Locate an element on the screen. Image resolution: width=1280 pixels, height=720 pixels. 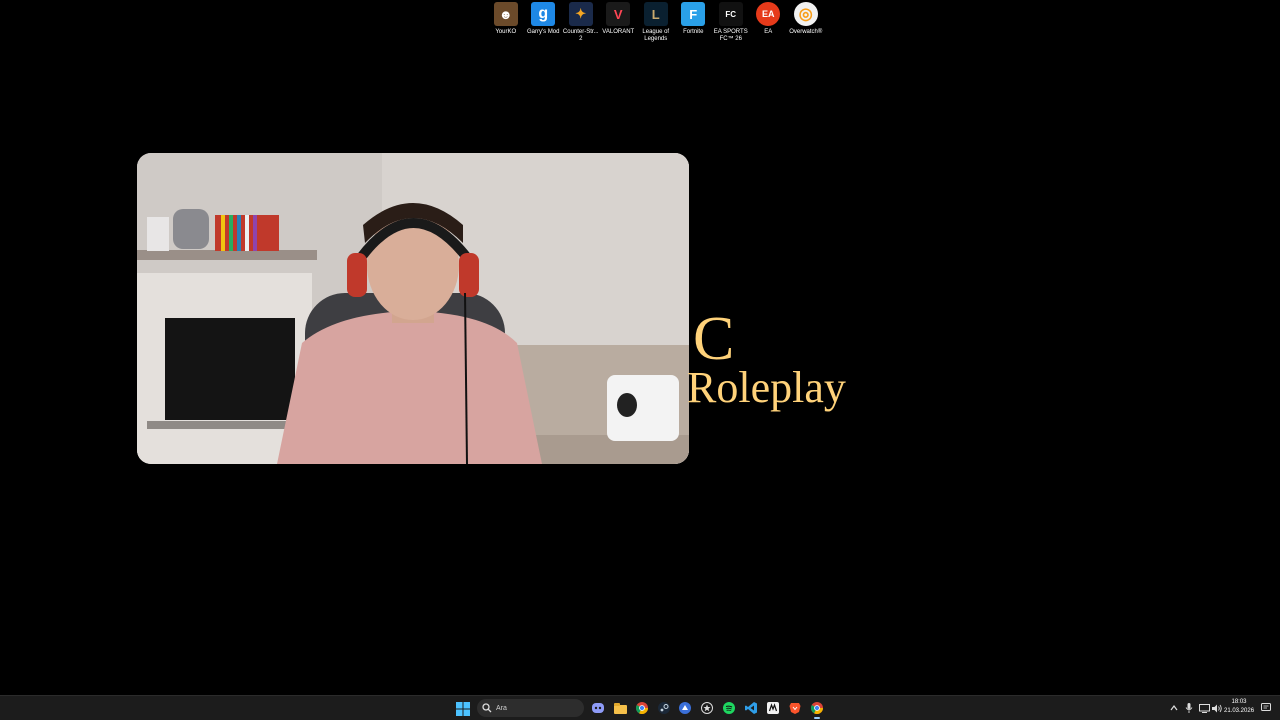
desktop-icon-label: Garry's Mod is located at coordinates (543, 32).